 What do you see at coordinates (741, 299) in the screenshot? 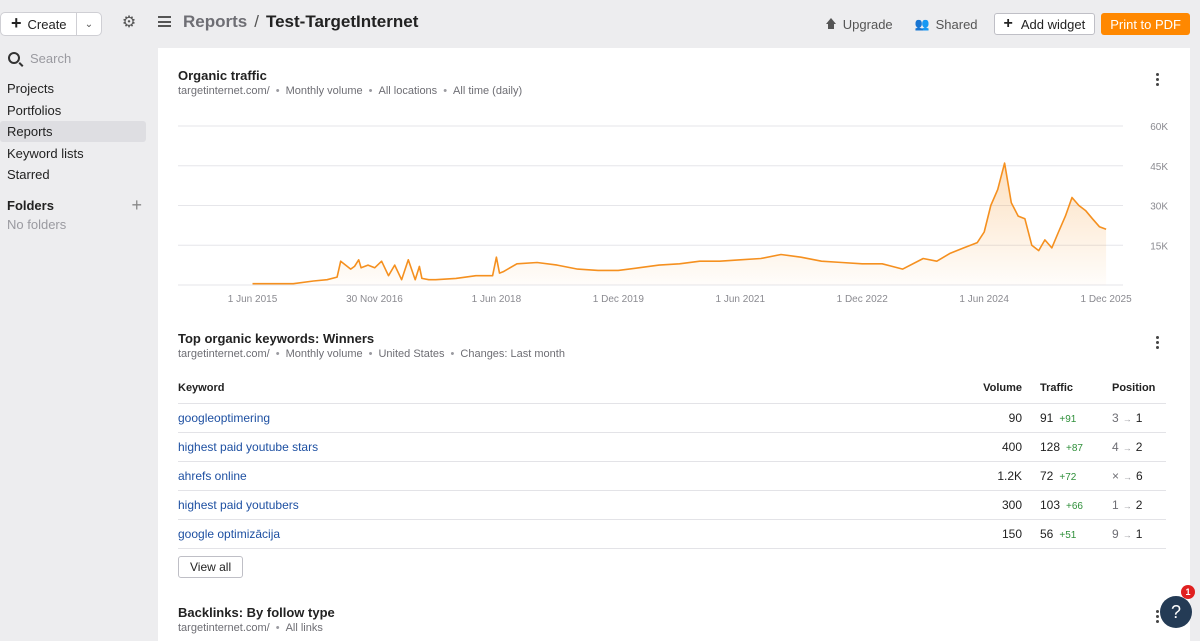
I see `x-tick-label: 1 Jun 2021` at bounding box center [741, 299].